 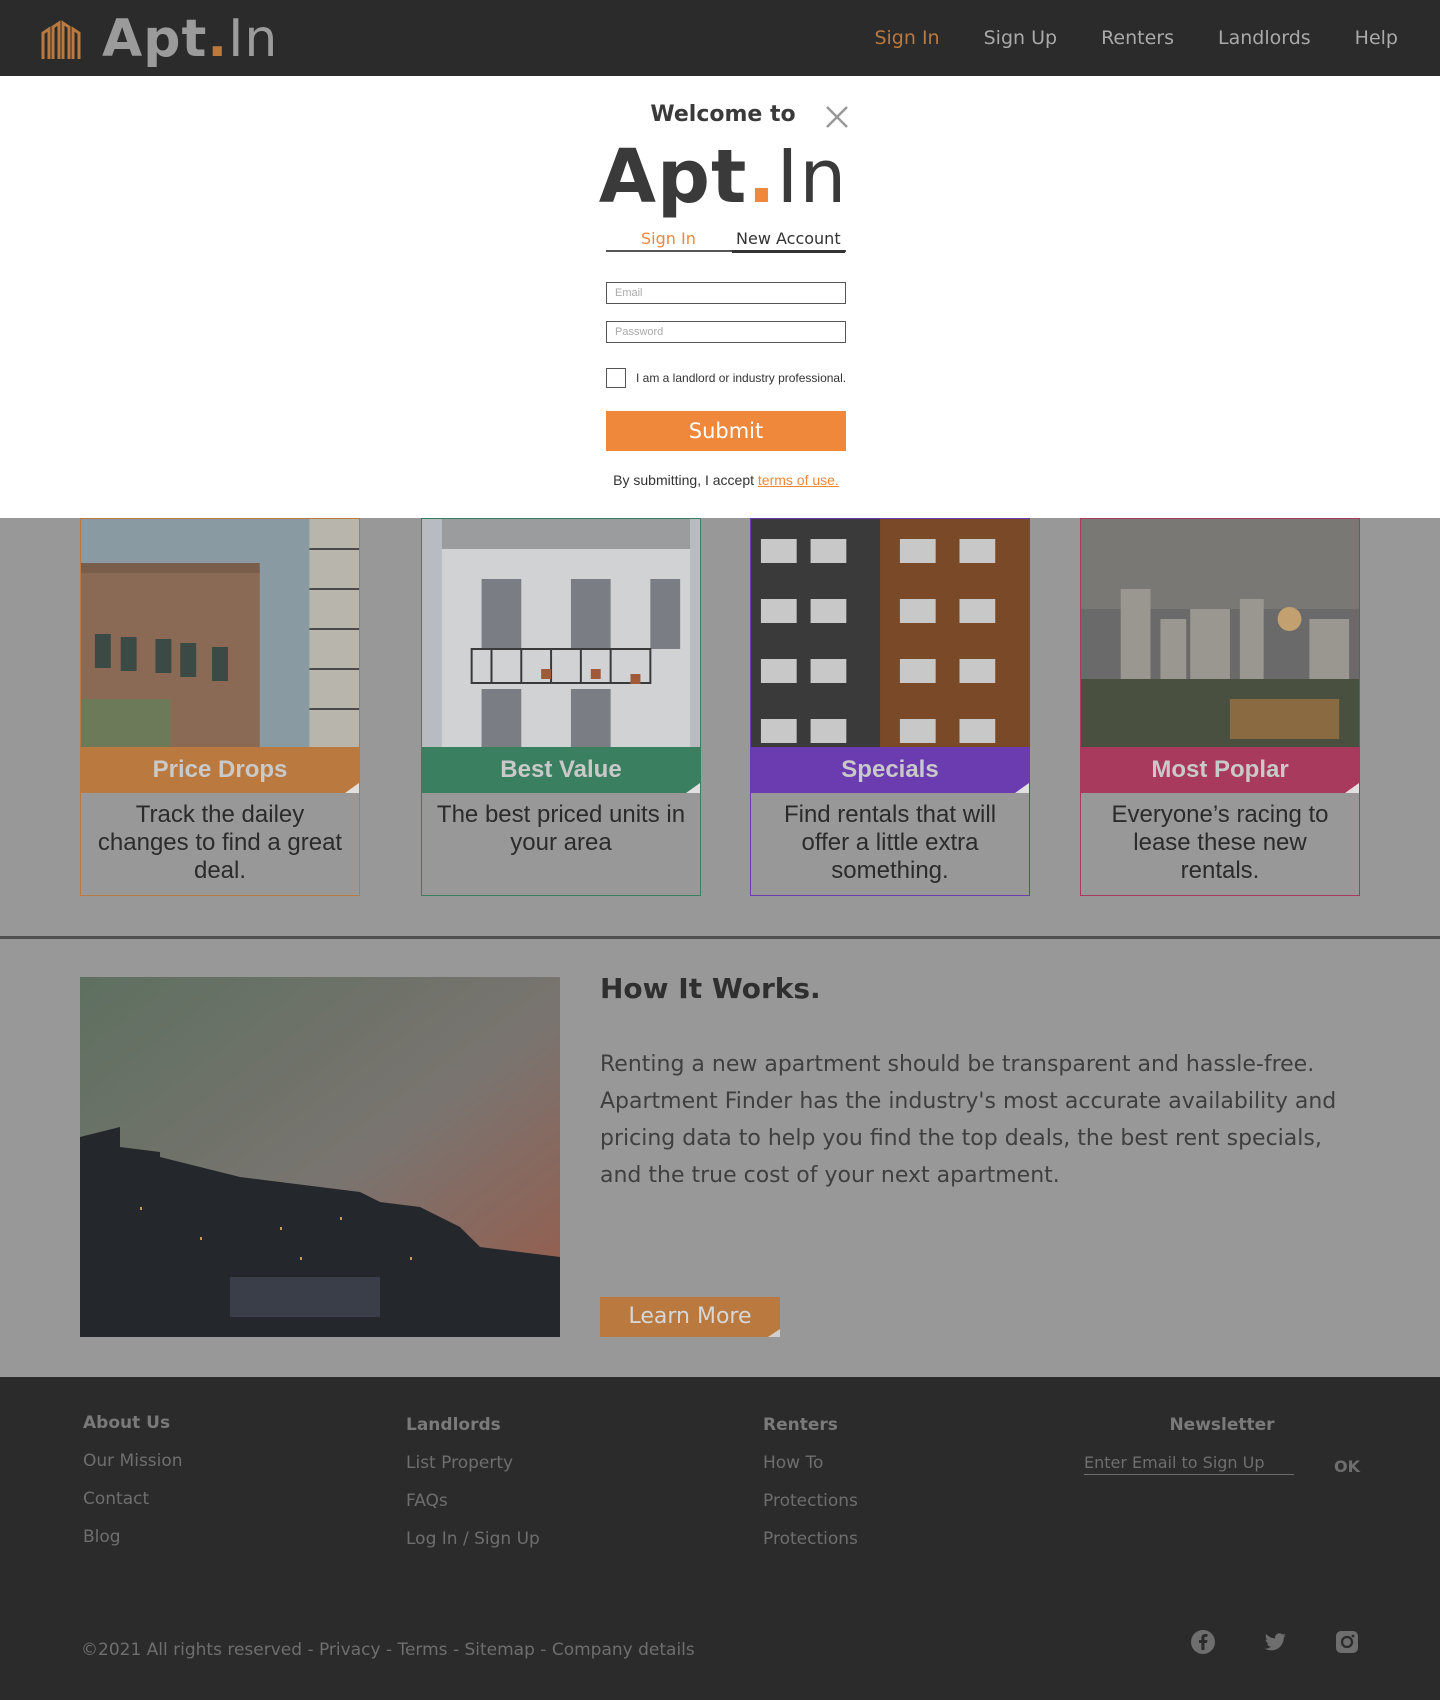 I want to click on nav-landlords: Landlords, so click(x=1264, y=38).